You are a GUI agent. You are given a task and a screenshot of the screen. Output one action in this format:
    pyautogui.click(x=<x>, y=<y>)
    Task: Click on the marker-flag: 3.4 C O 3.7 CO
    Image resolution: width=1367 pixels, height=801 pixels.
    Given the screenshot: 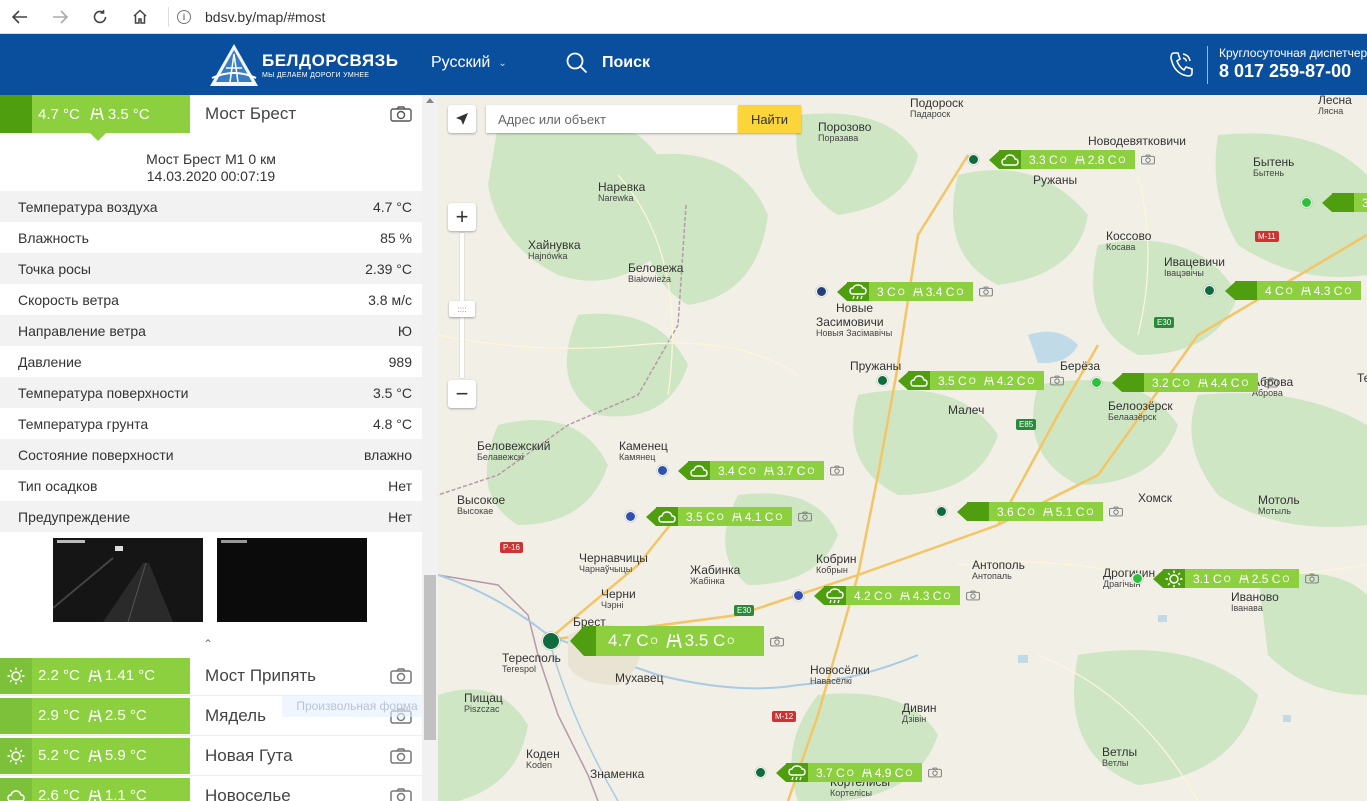 What is the action you would take?
    pyautogui.click(x=751, y=470)
    